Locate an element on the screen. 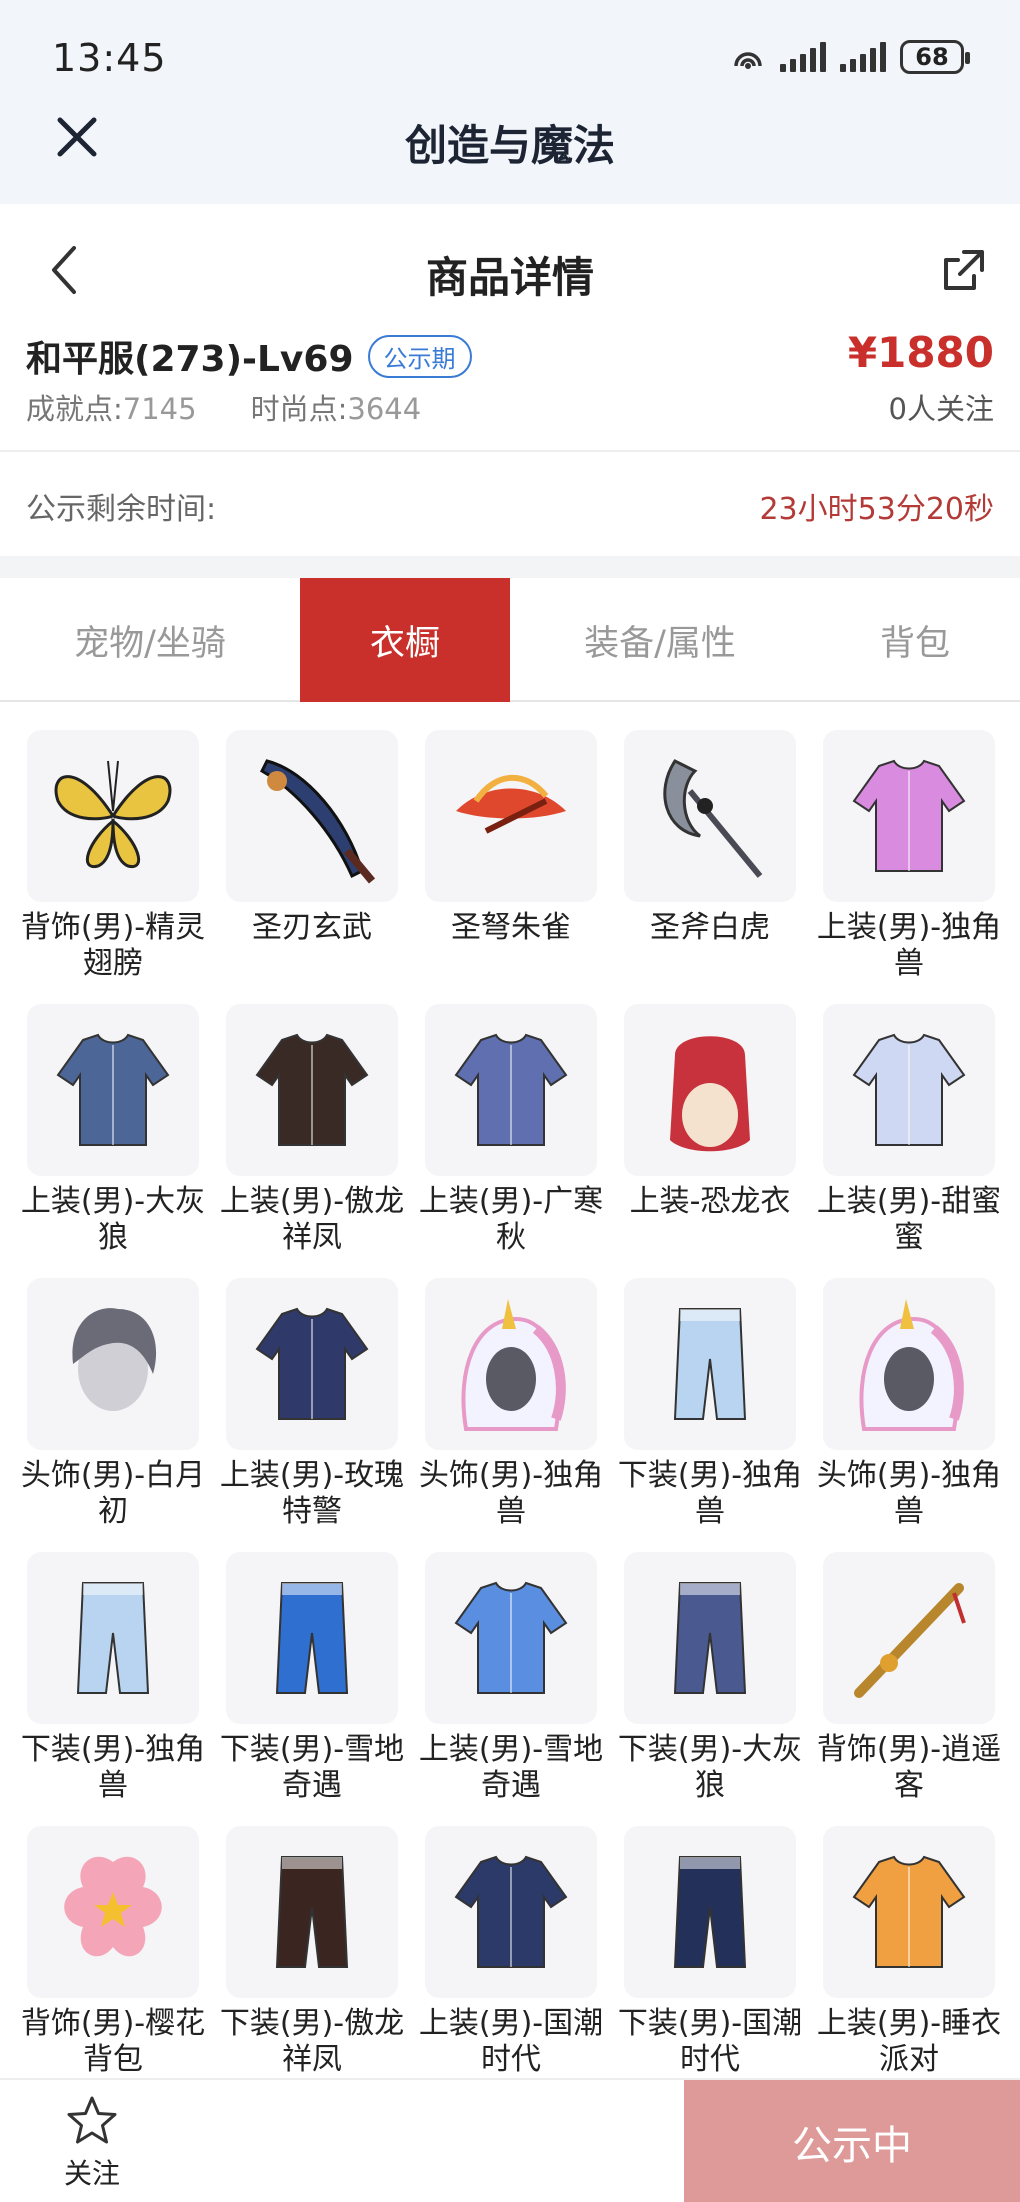 The image size is (1020, 2202). tab-pets-mounts: 宠物/坐骑 is located at coordinates (150, 640).